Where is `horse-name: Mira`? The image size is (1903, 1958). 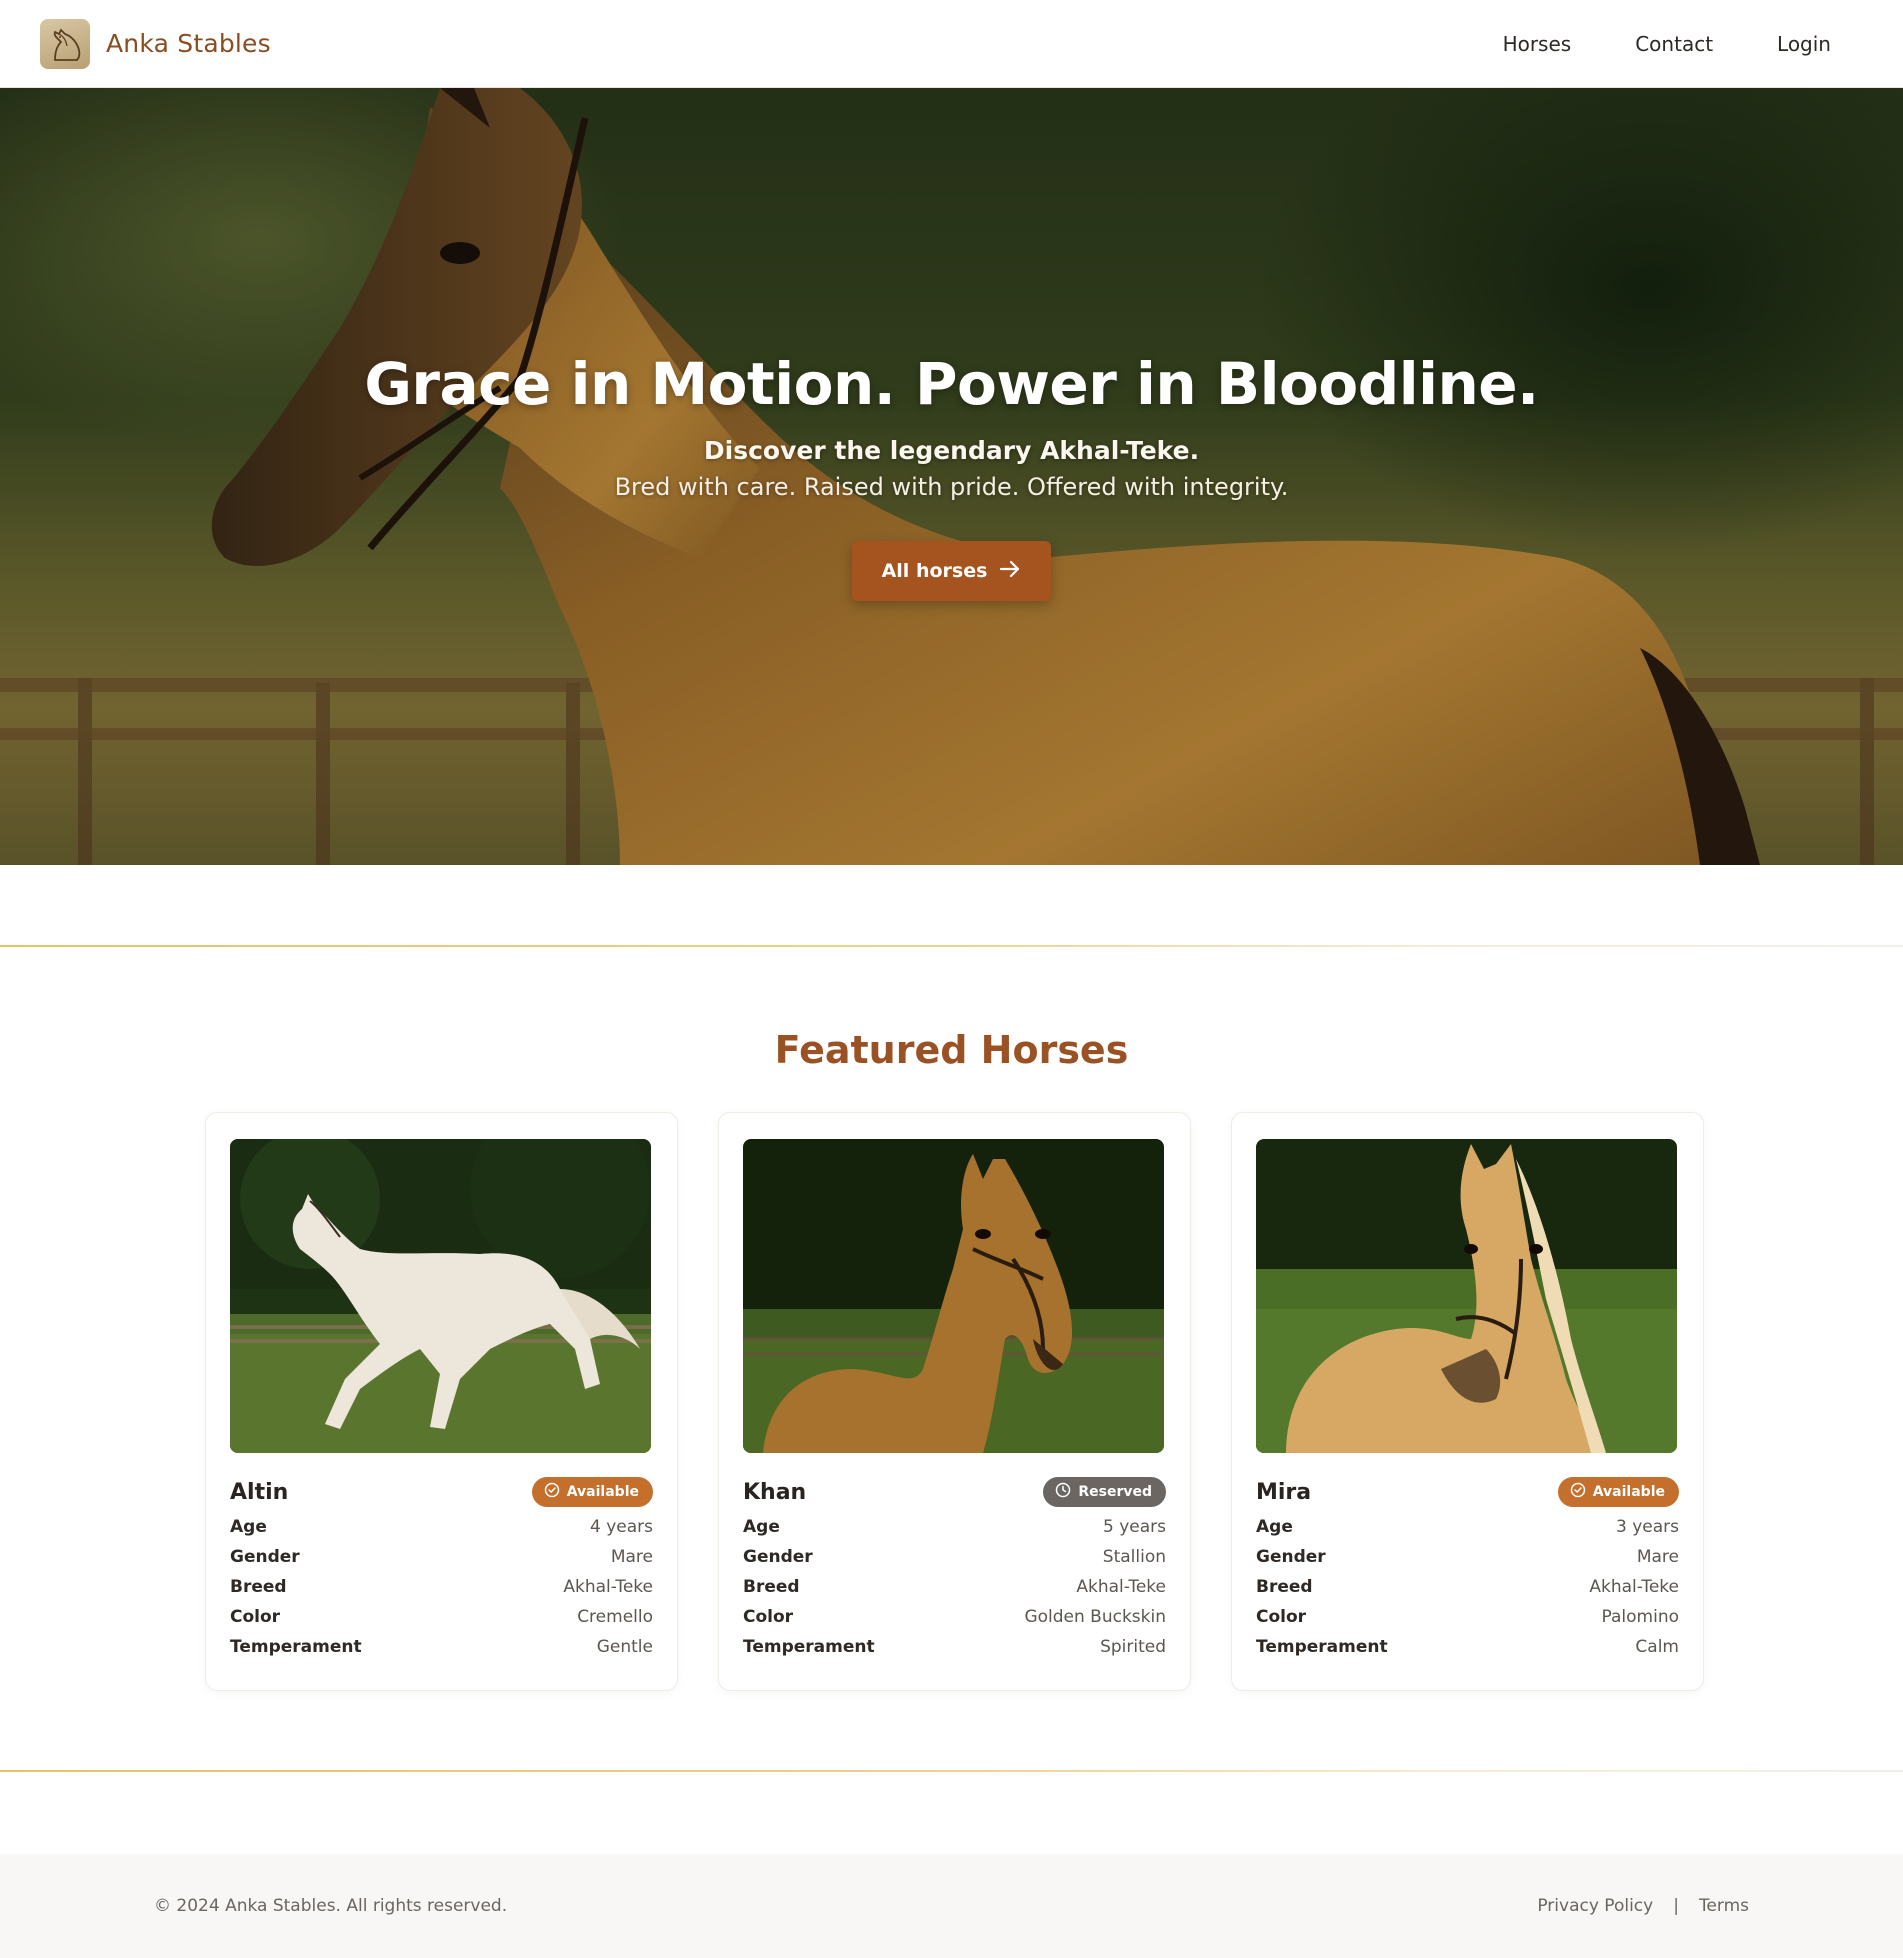 horse-name: Mira is located at coordinates (1284, 1492).